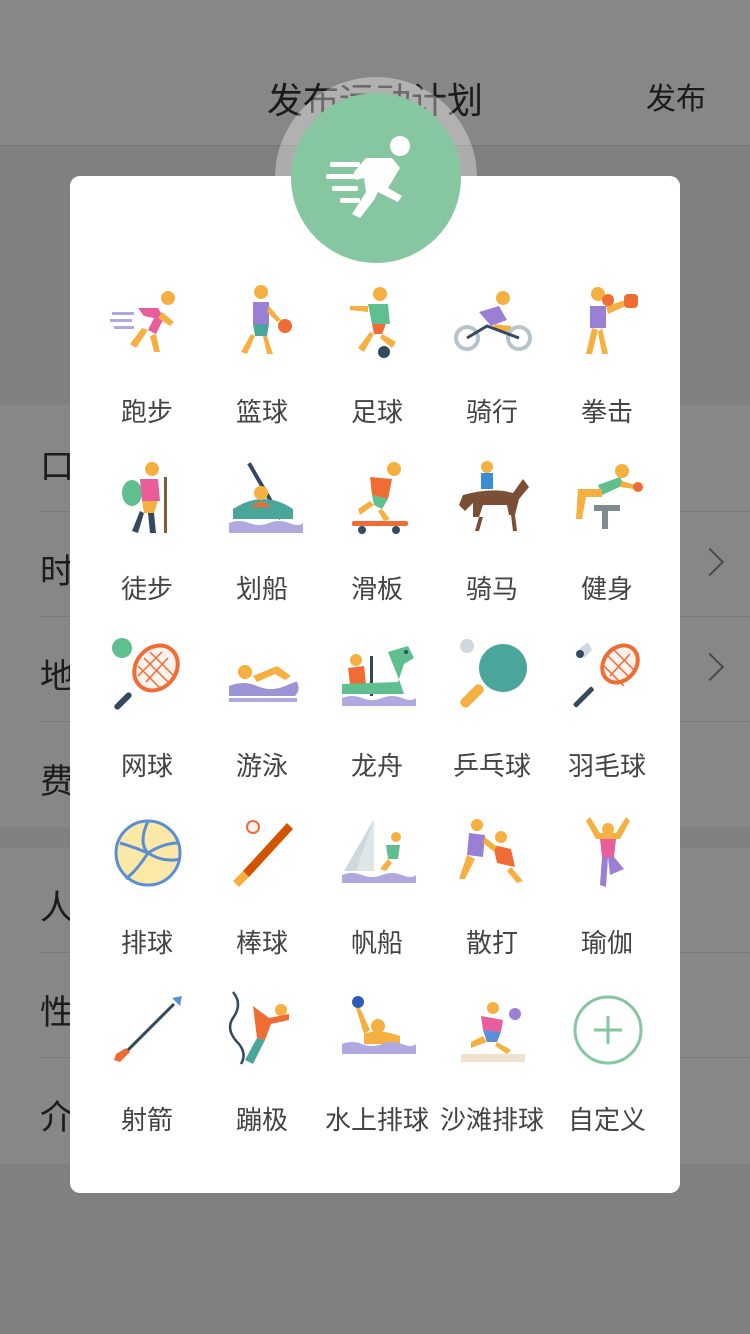 Image resolution: width=750 pixels, height=1334 pixels. I want to click on sport-item-sanda: 散打, so click(492, 889).